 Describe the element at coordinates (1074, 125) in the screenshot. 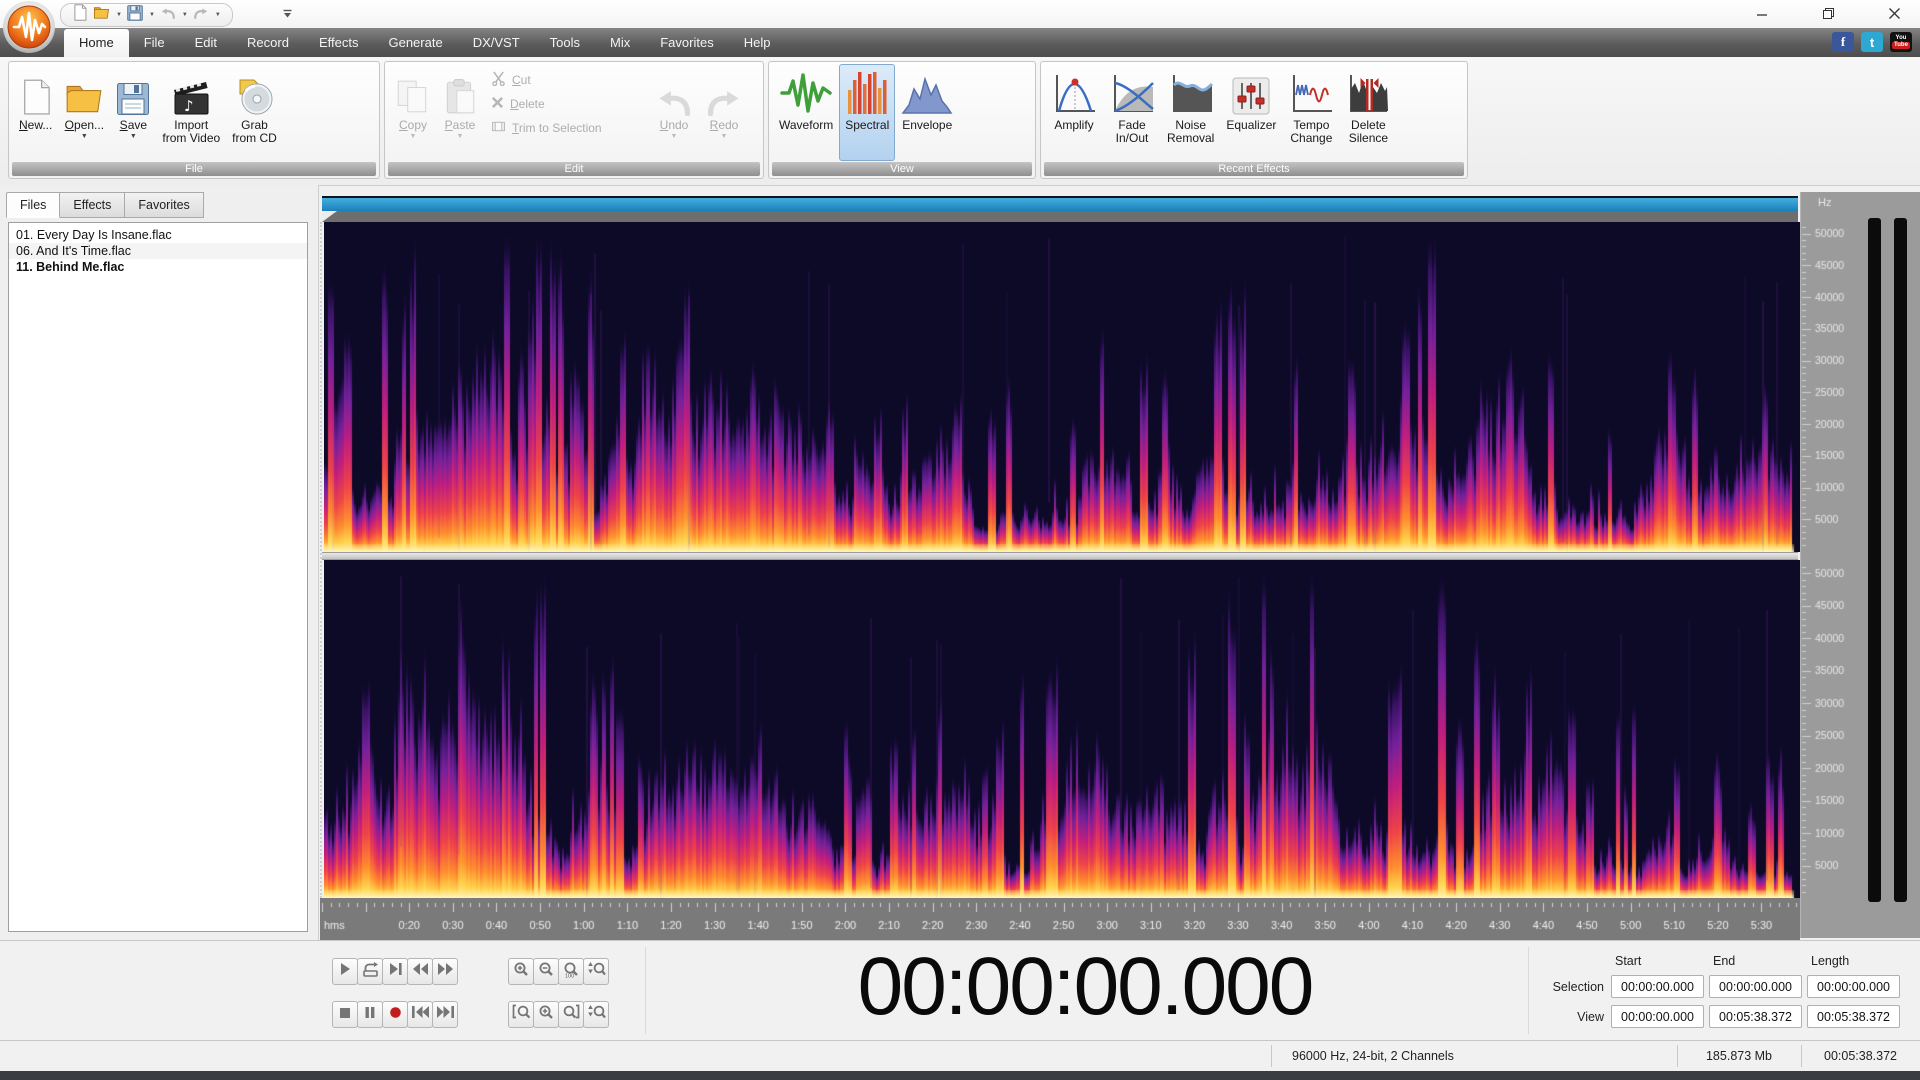

I see `amplify-label: Amplify` at that location.